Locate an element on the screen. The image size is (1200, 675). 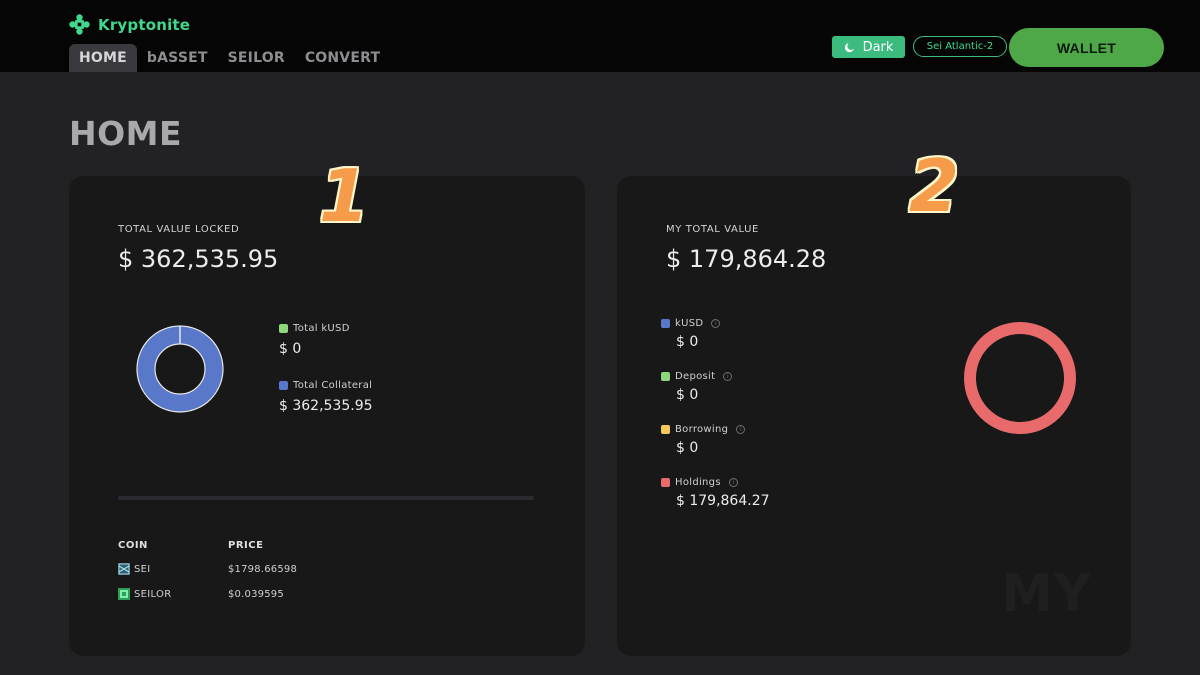
legend-kusd: kUSD i is located at coordinates (691, 323).